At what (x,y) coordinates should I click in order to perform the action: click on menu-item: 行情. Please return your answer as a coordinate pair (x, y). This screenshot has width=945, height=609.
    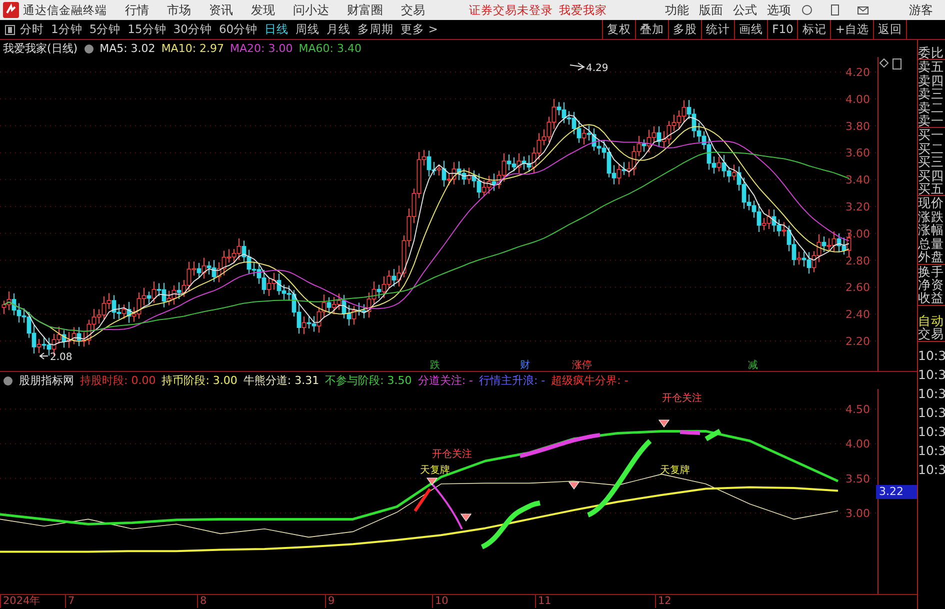
    Looking at the image, I should click on (137, 10).